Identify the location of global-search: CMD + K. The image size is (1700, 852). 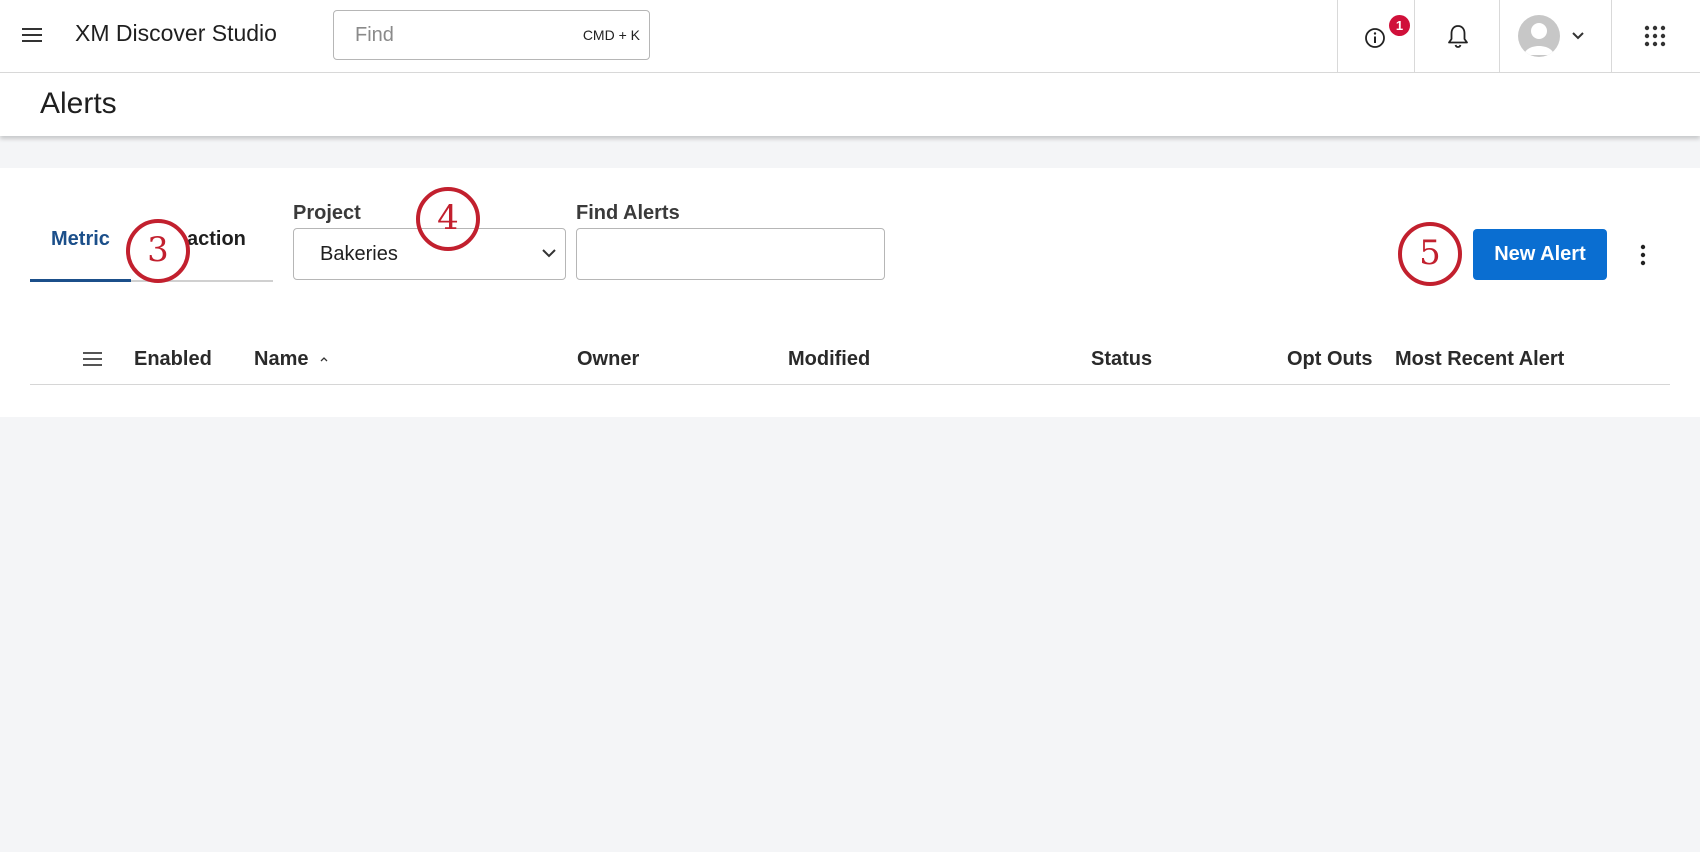
(491, 35).